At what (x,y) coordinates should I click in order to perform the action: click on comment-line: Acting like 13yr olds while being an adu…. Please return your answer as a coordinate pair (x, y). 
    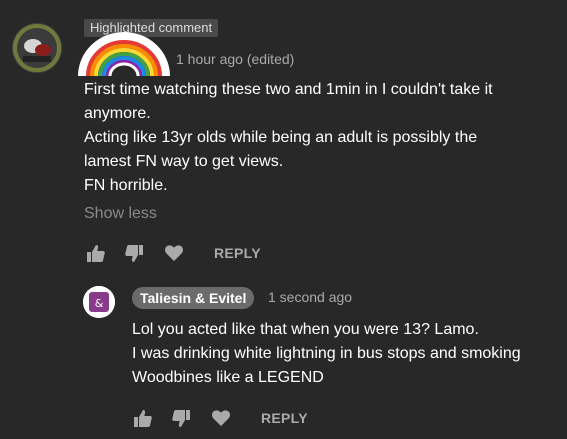
    Looking at the image, I should click on (281, 149).